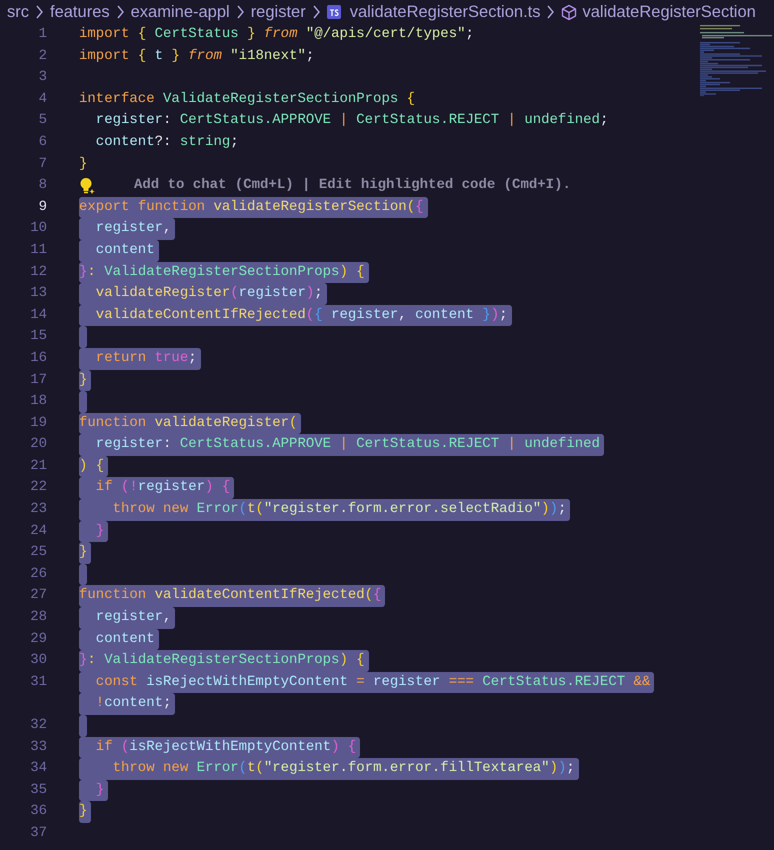 The height and width of the screenshot is (850, 774). I want to click on line-number: 30, so click(38, 660).